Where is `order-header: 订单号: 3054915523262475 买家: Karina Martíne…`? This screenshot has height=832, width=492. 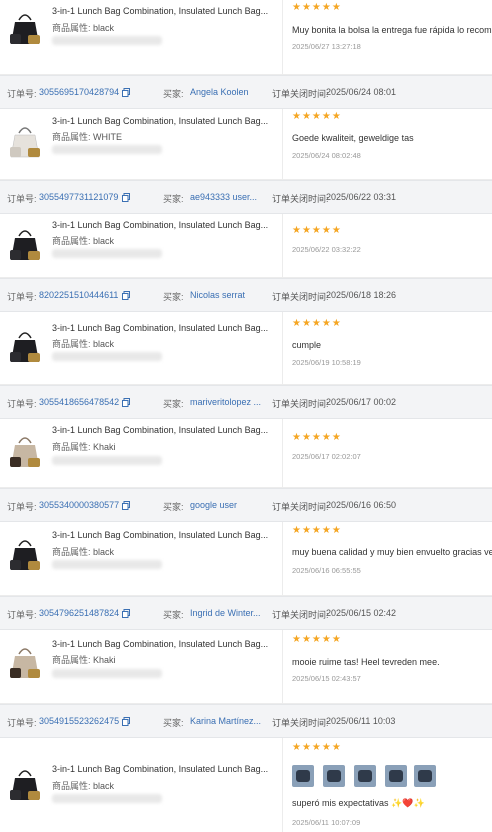
order-header: 订单号: 3054915523262475 买家: Karina Martíne… is located at coordinates (246, 721).